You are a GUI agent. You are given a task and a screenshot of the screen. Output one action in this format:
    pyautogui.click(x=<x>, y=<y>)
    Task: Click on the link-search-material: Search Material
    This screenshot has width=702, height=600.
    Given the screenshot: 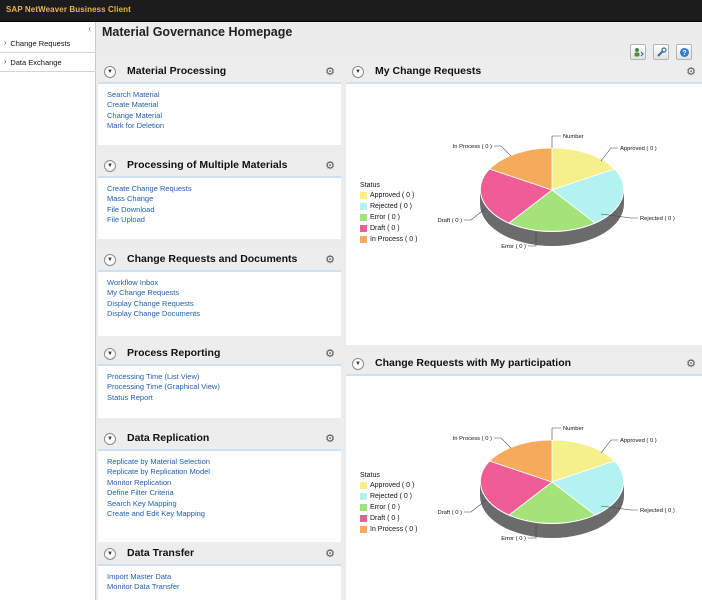 What is the action you would take?
    pyautogui.click(x=135, y=95)
    